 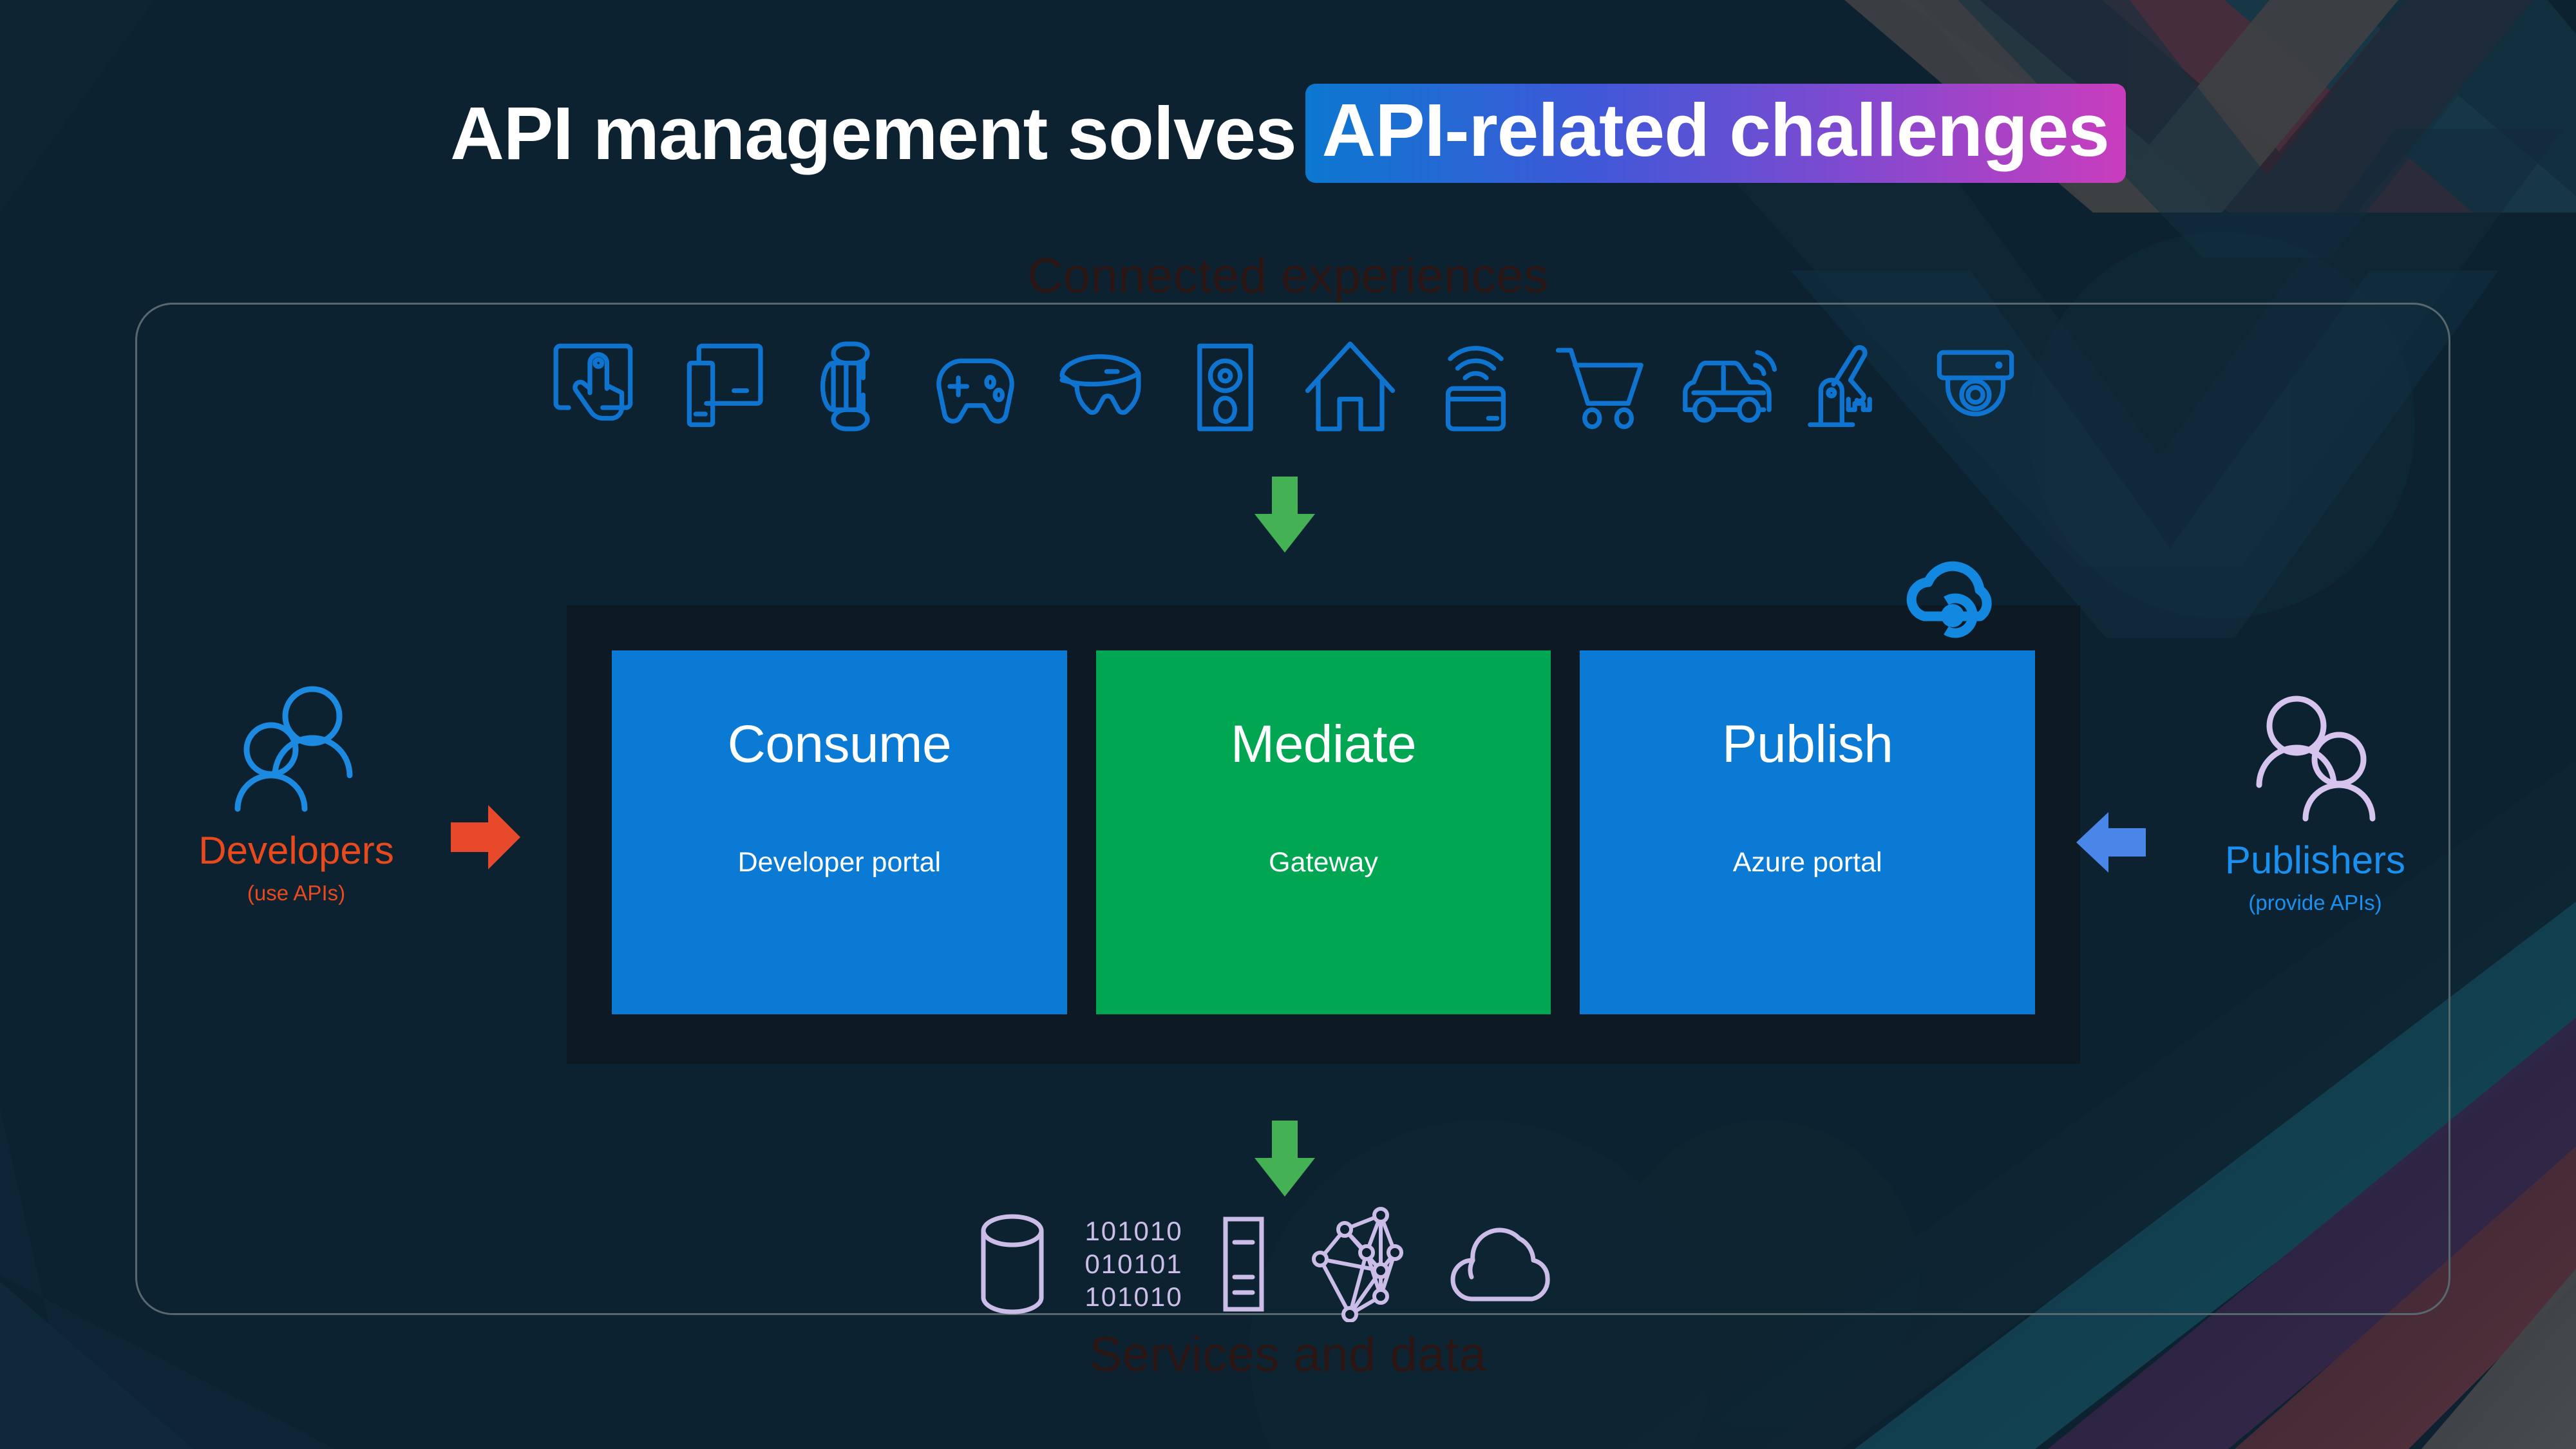 What do you see at coordinates (1975, 383) in the screenshot?
I see `security-camera-icon` at bounding box center [1975, 383].